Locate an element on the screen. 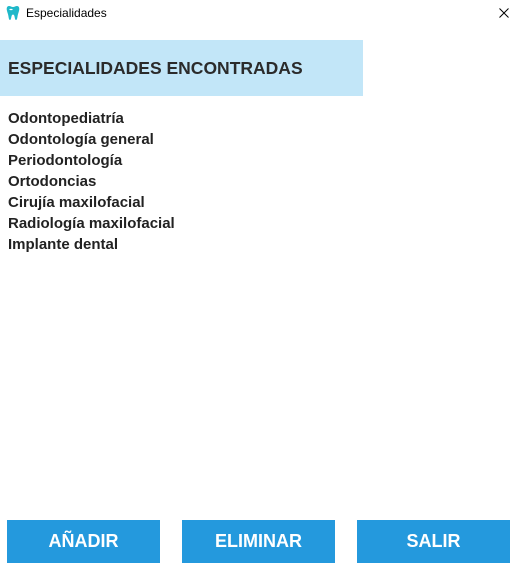  delete-button: ELIMINAR is located at coordinates (258, 541).